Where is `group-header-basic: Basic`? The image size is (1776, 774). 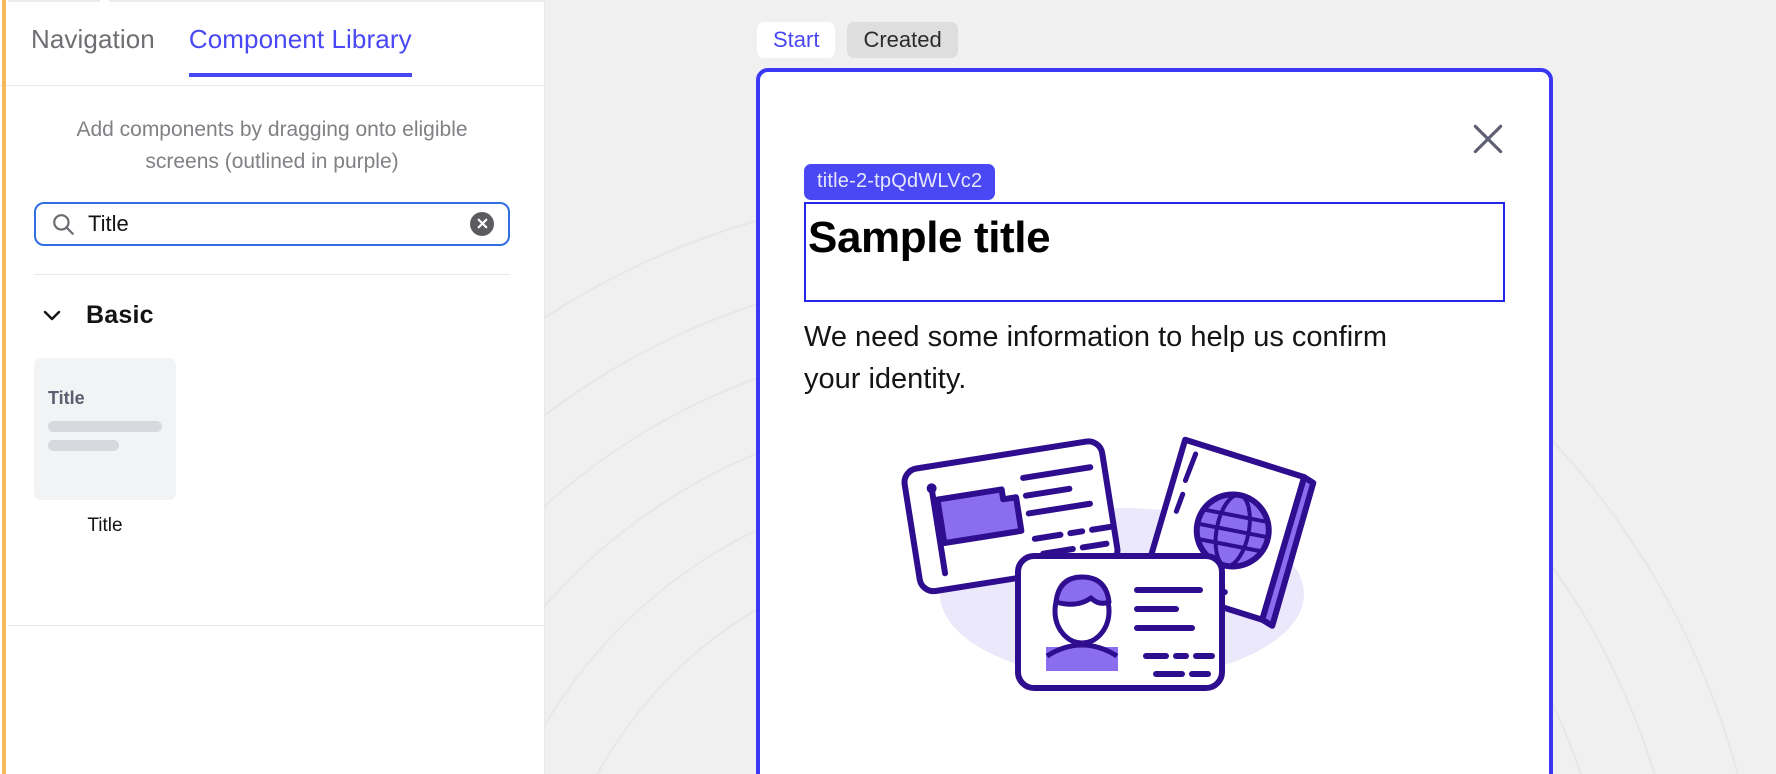 group-header-basic: Basic is located at coordinates (272, 315).